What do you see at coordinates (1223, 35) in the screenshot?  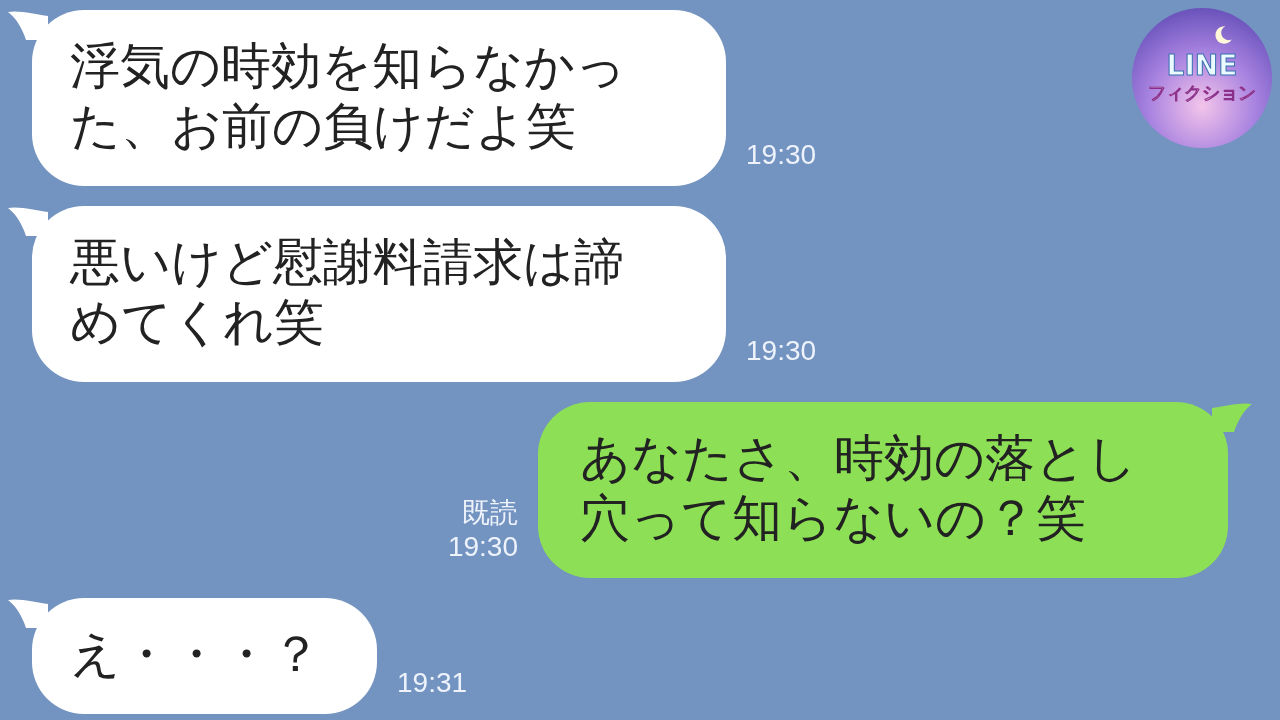 I see `moon-icon` at bounding box center [1223, 35].